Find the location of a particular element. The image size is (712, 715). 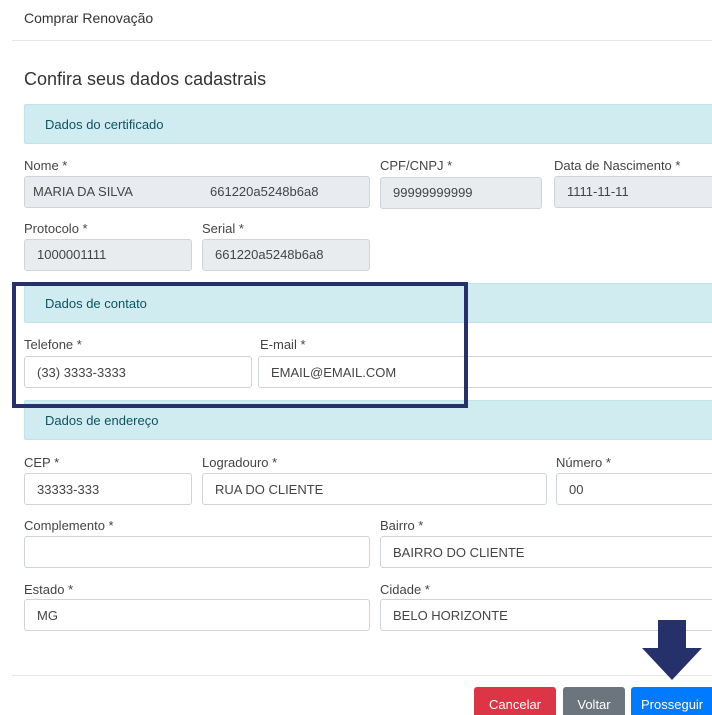

numero-input is located at coordinates (634, 489).